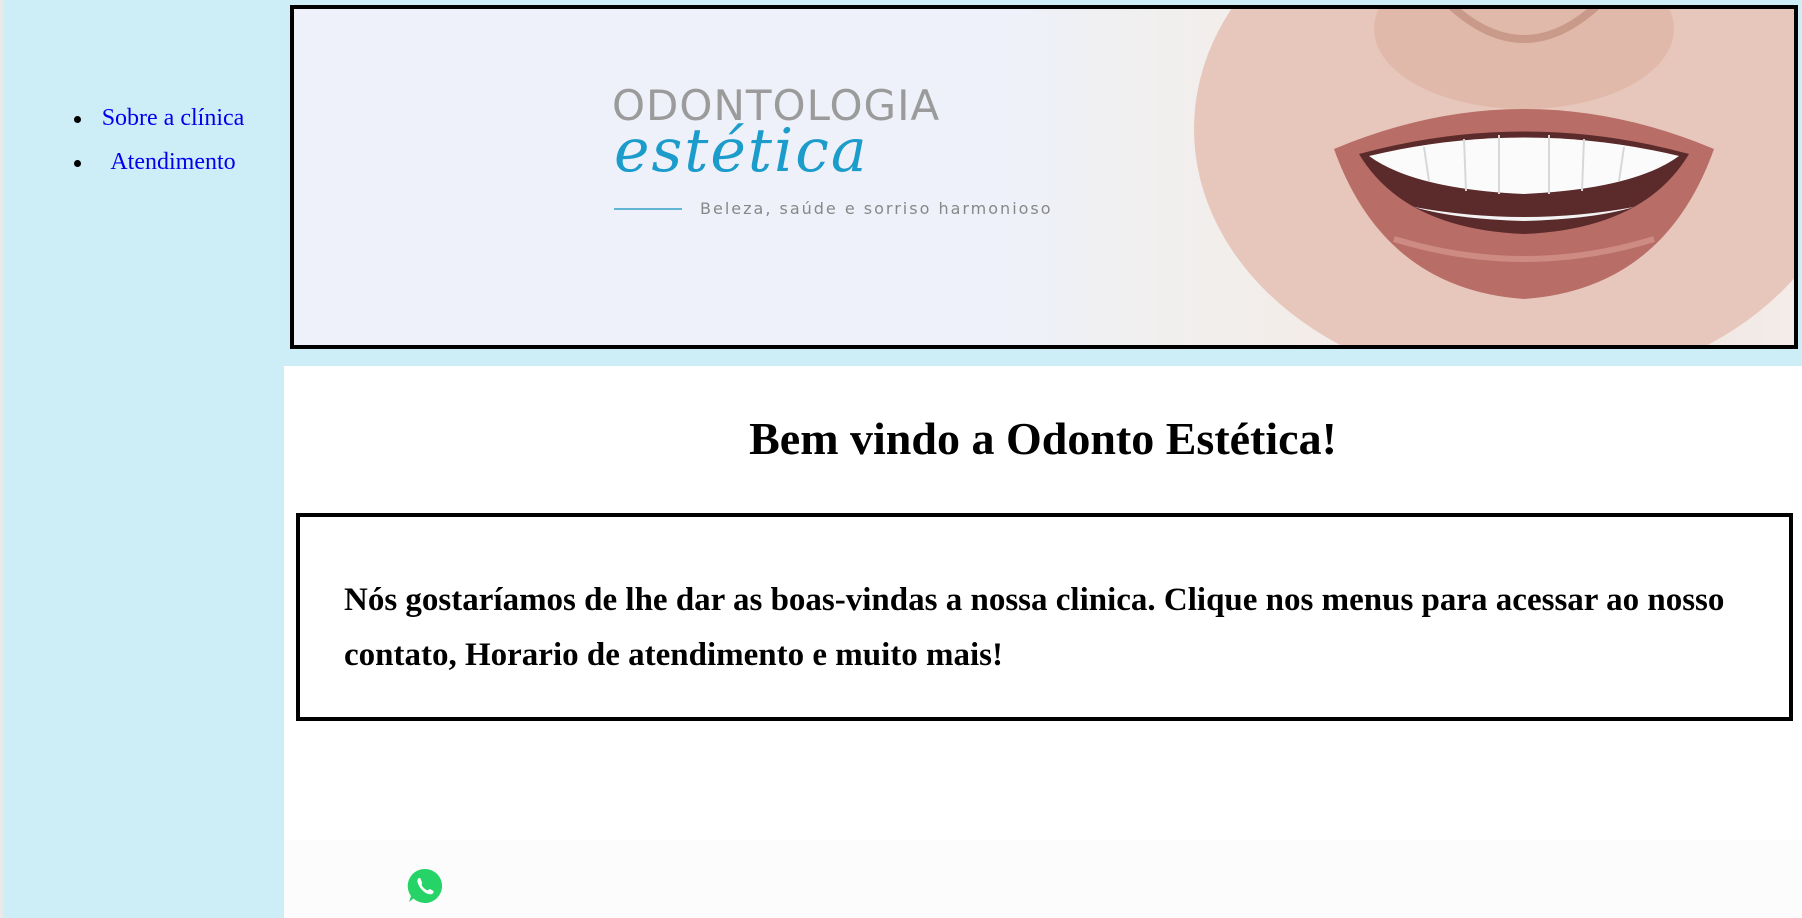 This screenshot has height=918, width=1802. I want to click on brand-script: estética, so click(741, 151).